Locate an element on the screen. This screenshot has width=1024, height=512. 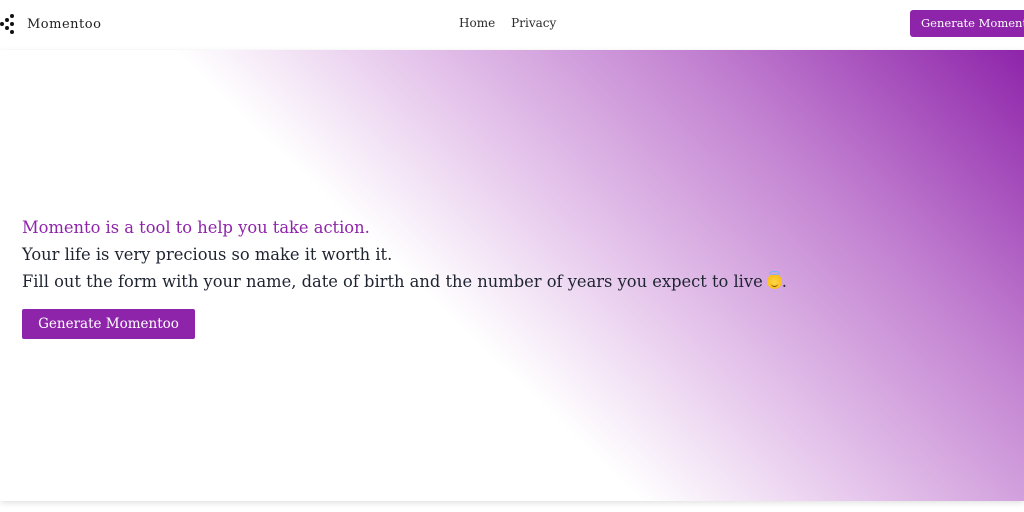
hero-line-3-end: . is located at coordinates (784, 281).